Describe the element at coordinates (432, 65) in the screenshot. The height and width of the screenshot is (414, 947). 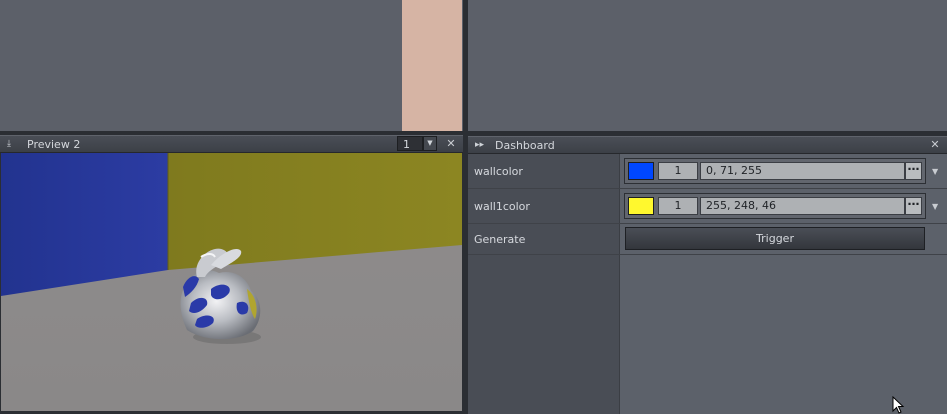
I see `color-strip` at that location.